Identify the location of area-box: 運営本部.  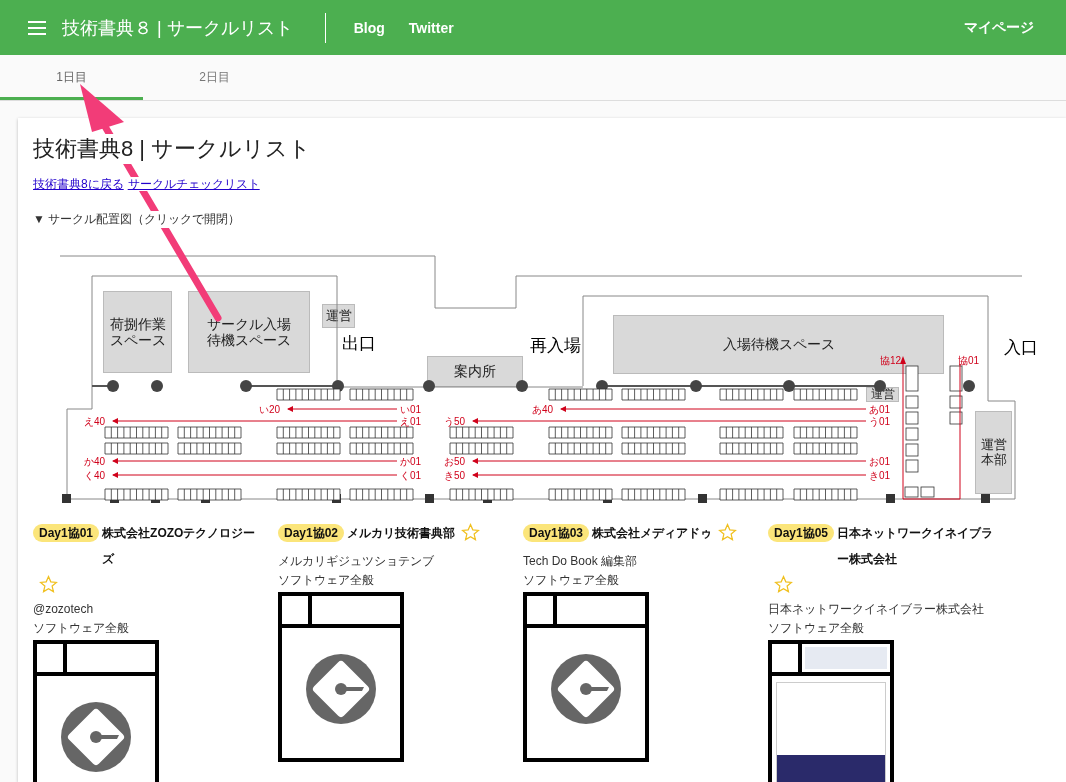
(993, 452).